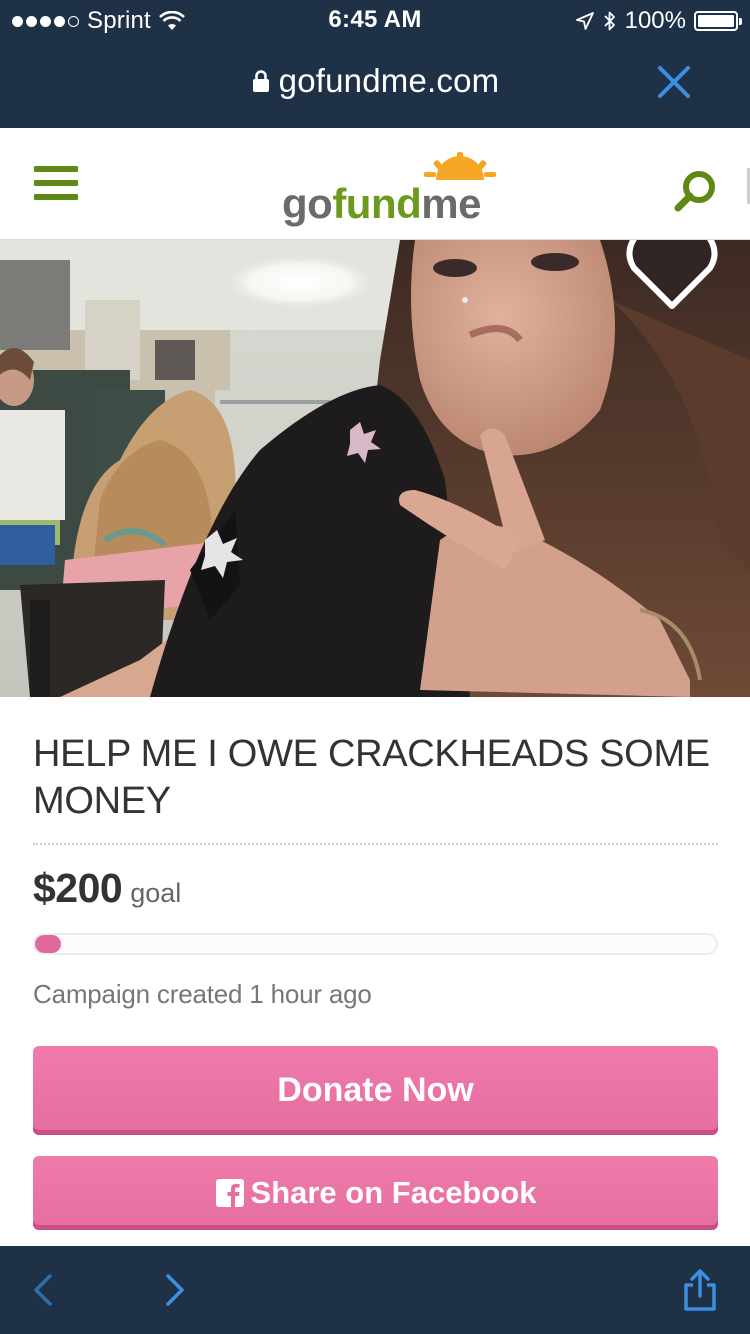  I want to click on gofundme-logo: gofundme, so click(392, 190).